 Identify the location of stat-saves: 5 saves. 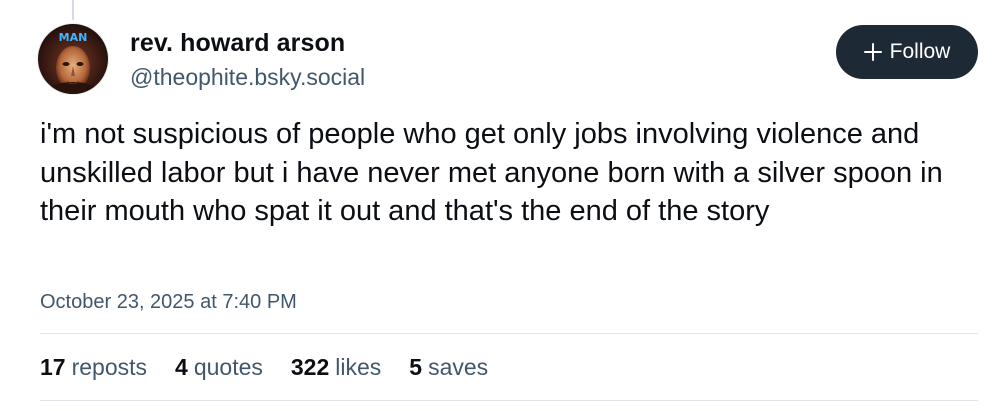
(448, 367).